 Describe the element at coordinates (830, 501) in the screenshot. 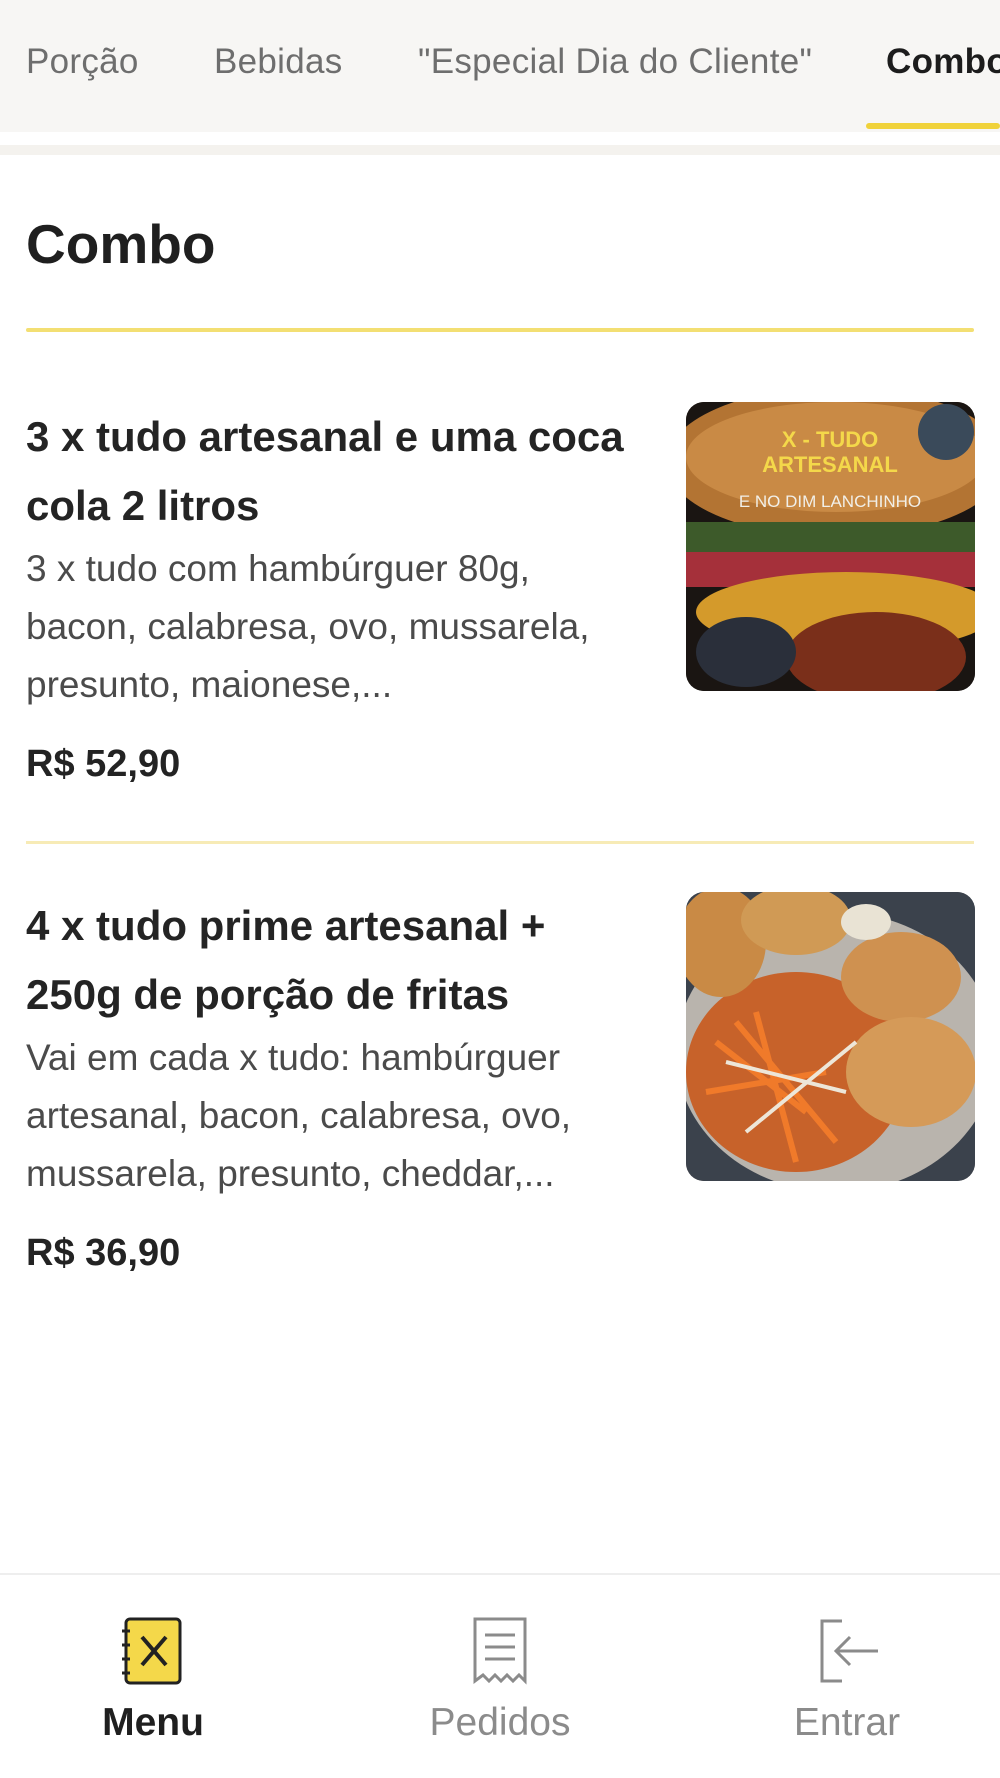

I see `photo-caption-line3: E NO DIM LANCHINHO` at that location.